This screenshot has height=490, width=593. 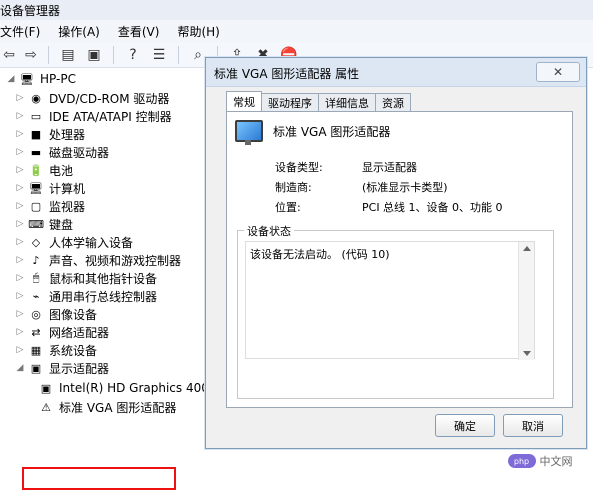 I want to click on property-row: 设备类型: 显示适配器, so click(x=389, y=167).